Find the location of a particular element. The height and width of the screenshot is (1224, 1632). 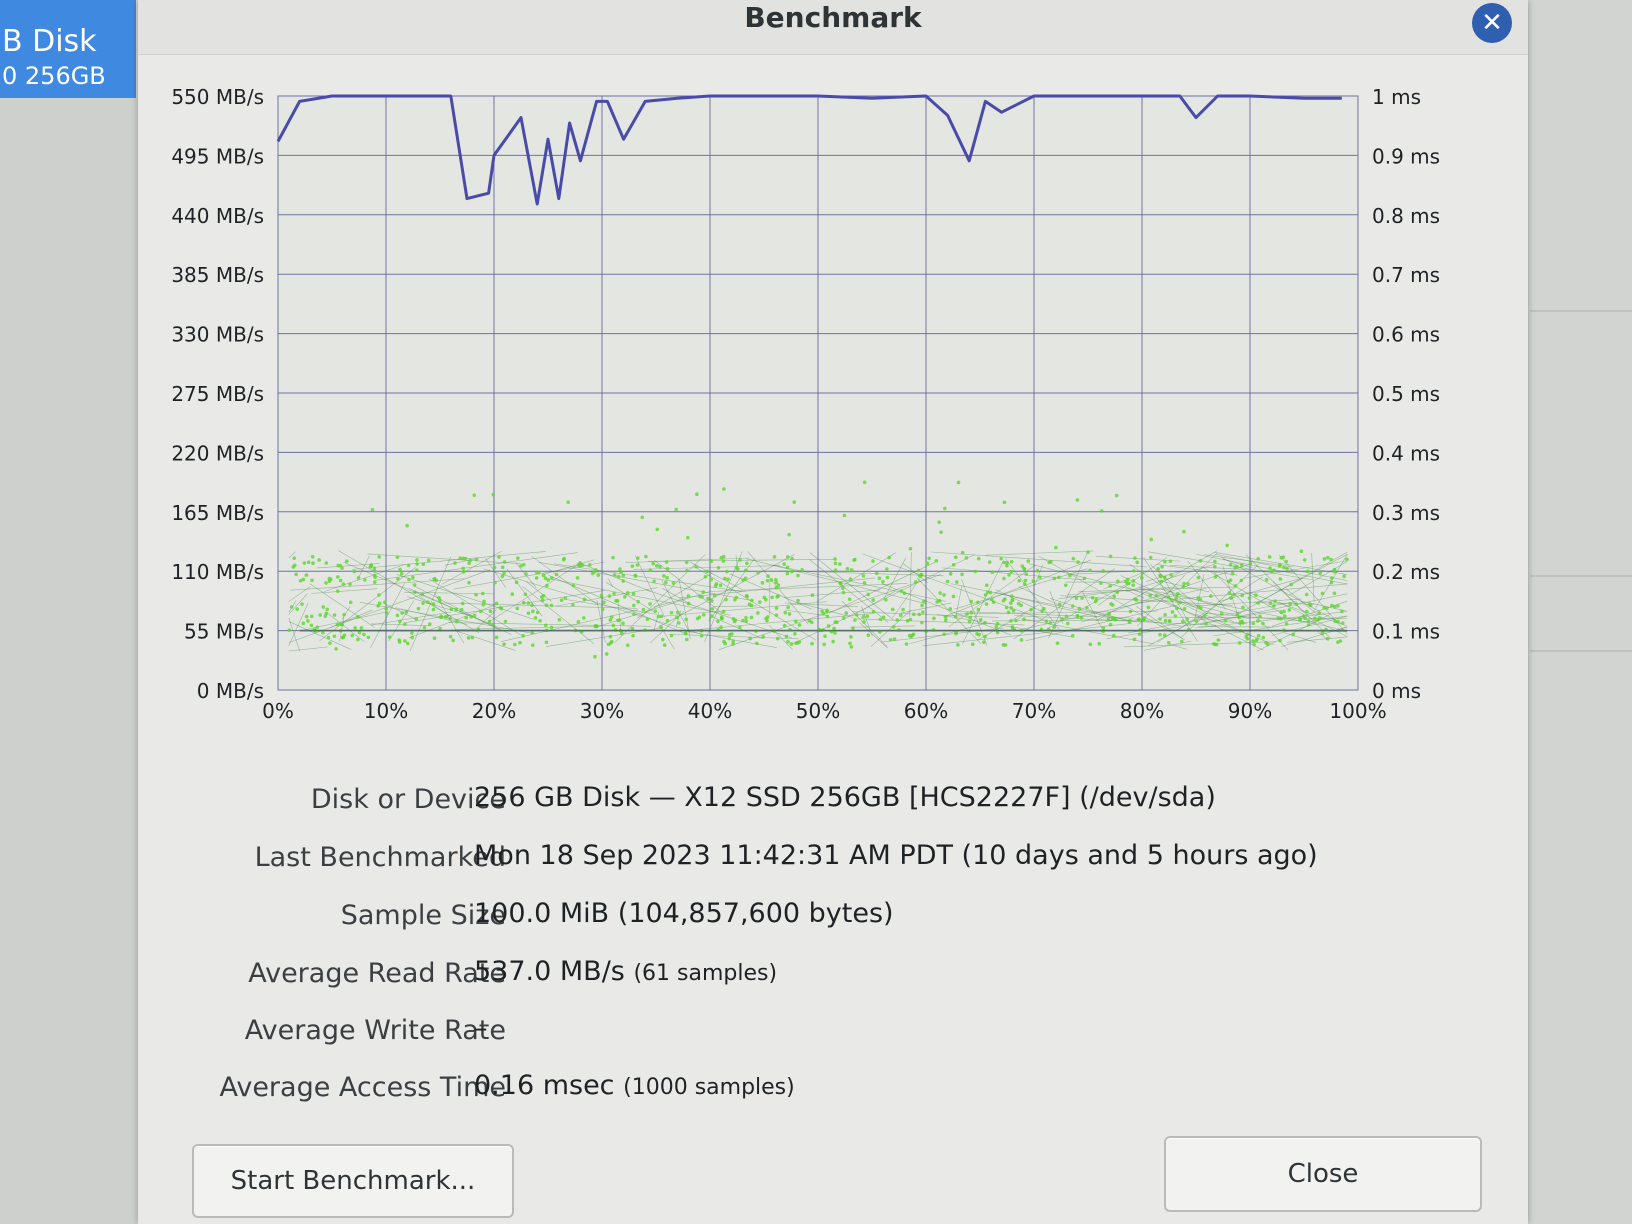

close-icon: ✕ is located at coordinates (1492, 23).